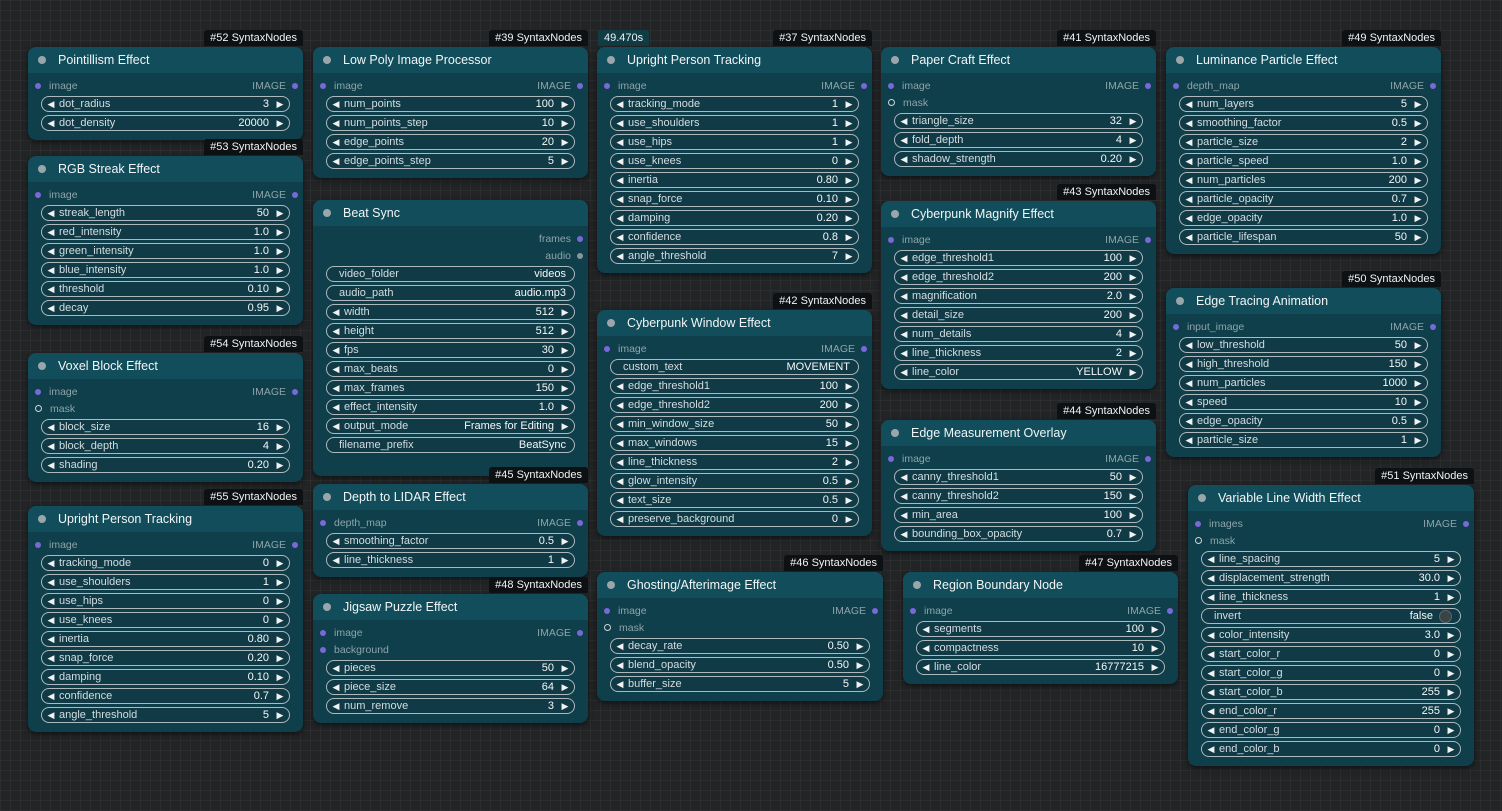  Describe the element at coordinates (1018, 353) in the screenshot. I see `number-widget: ◀ line_thickness 2 ▶` at that location.